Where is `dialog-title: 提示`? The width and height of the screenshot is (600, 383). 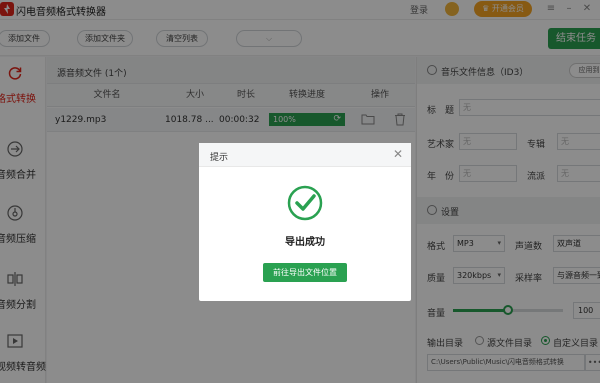 dialog-title: 提示 is located at coordinates (219, 158).